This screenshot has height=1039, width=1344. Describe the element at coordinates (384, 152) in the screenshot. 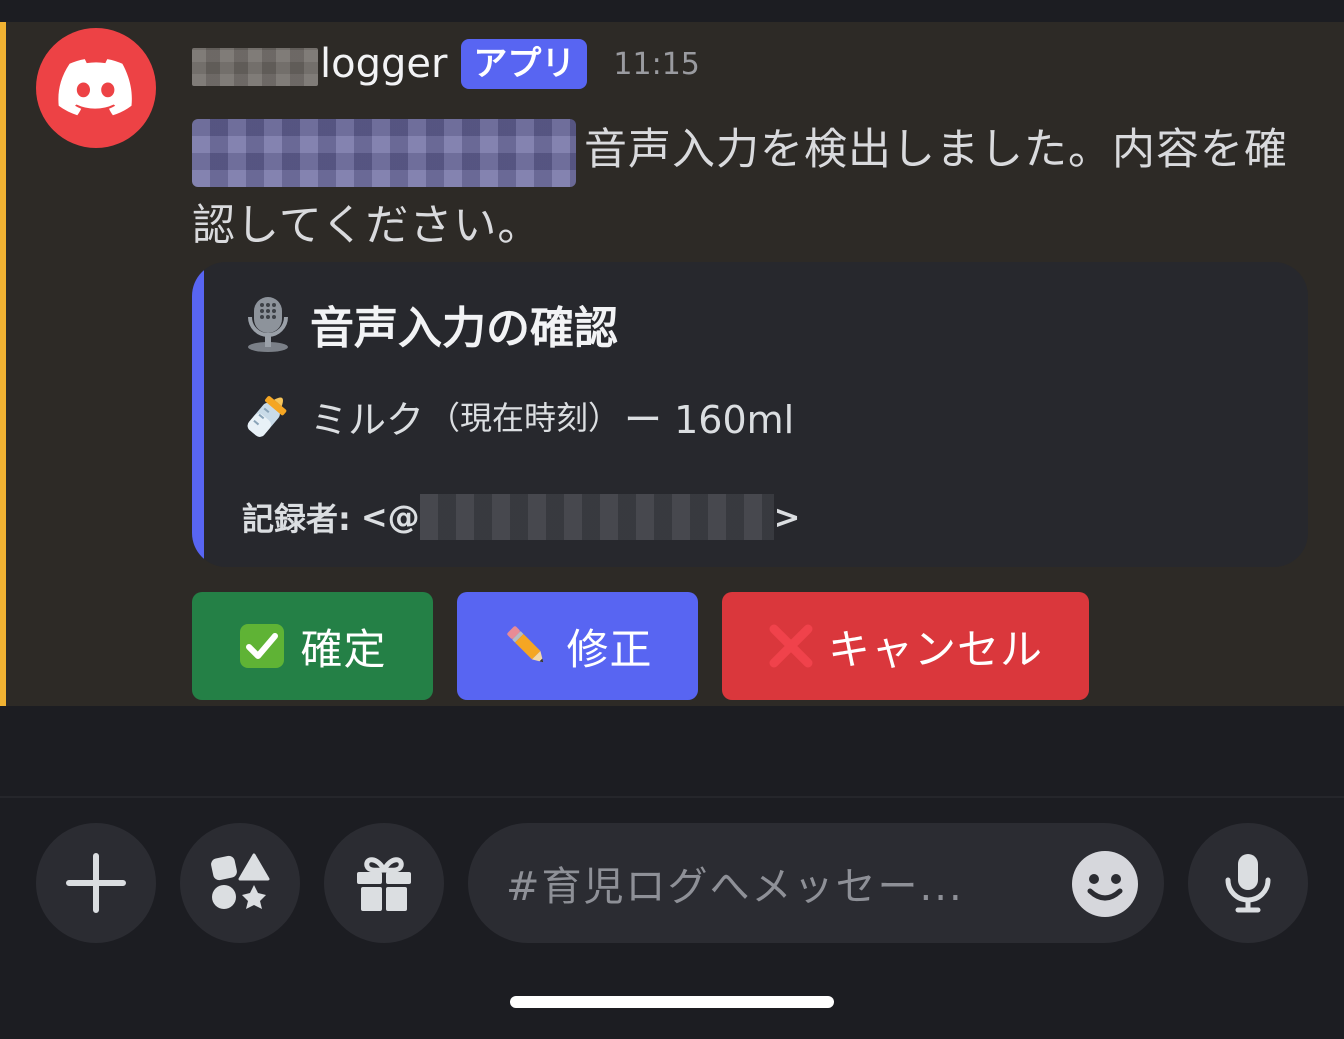

I see `redacted-mention` at that location.